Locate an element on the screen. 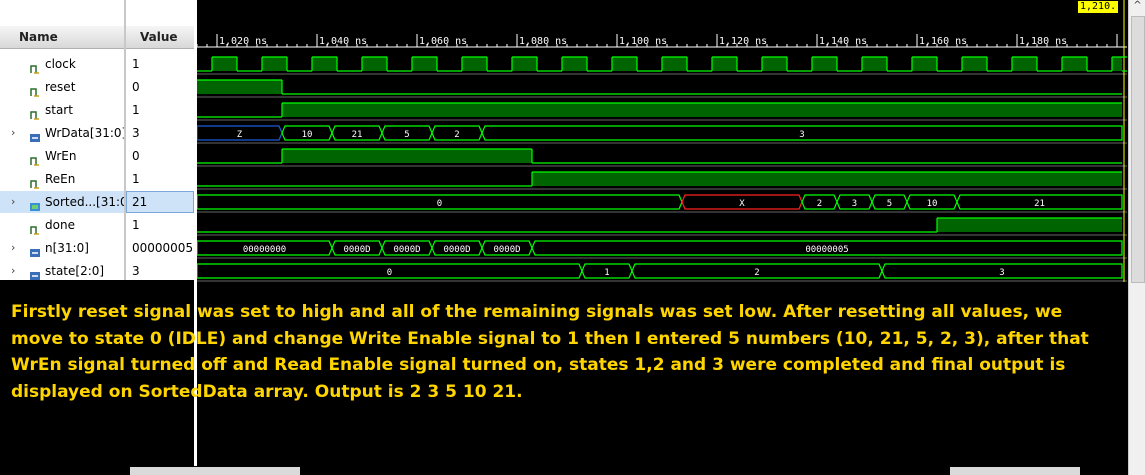  vertical-scrollbar: ^ is located at coordinates (1136, 237).